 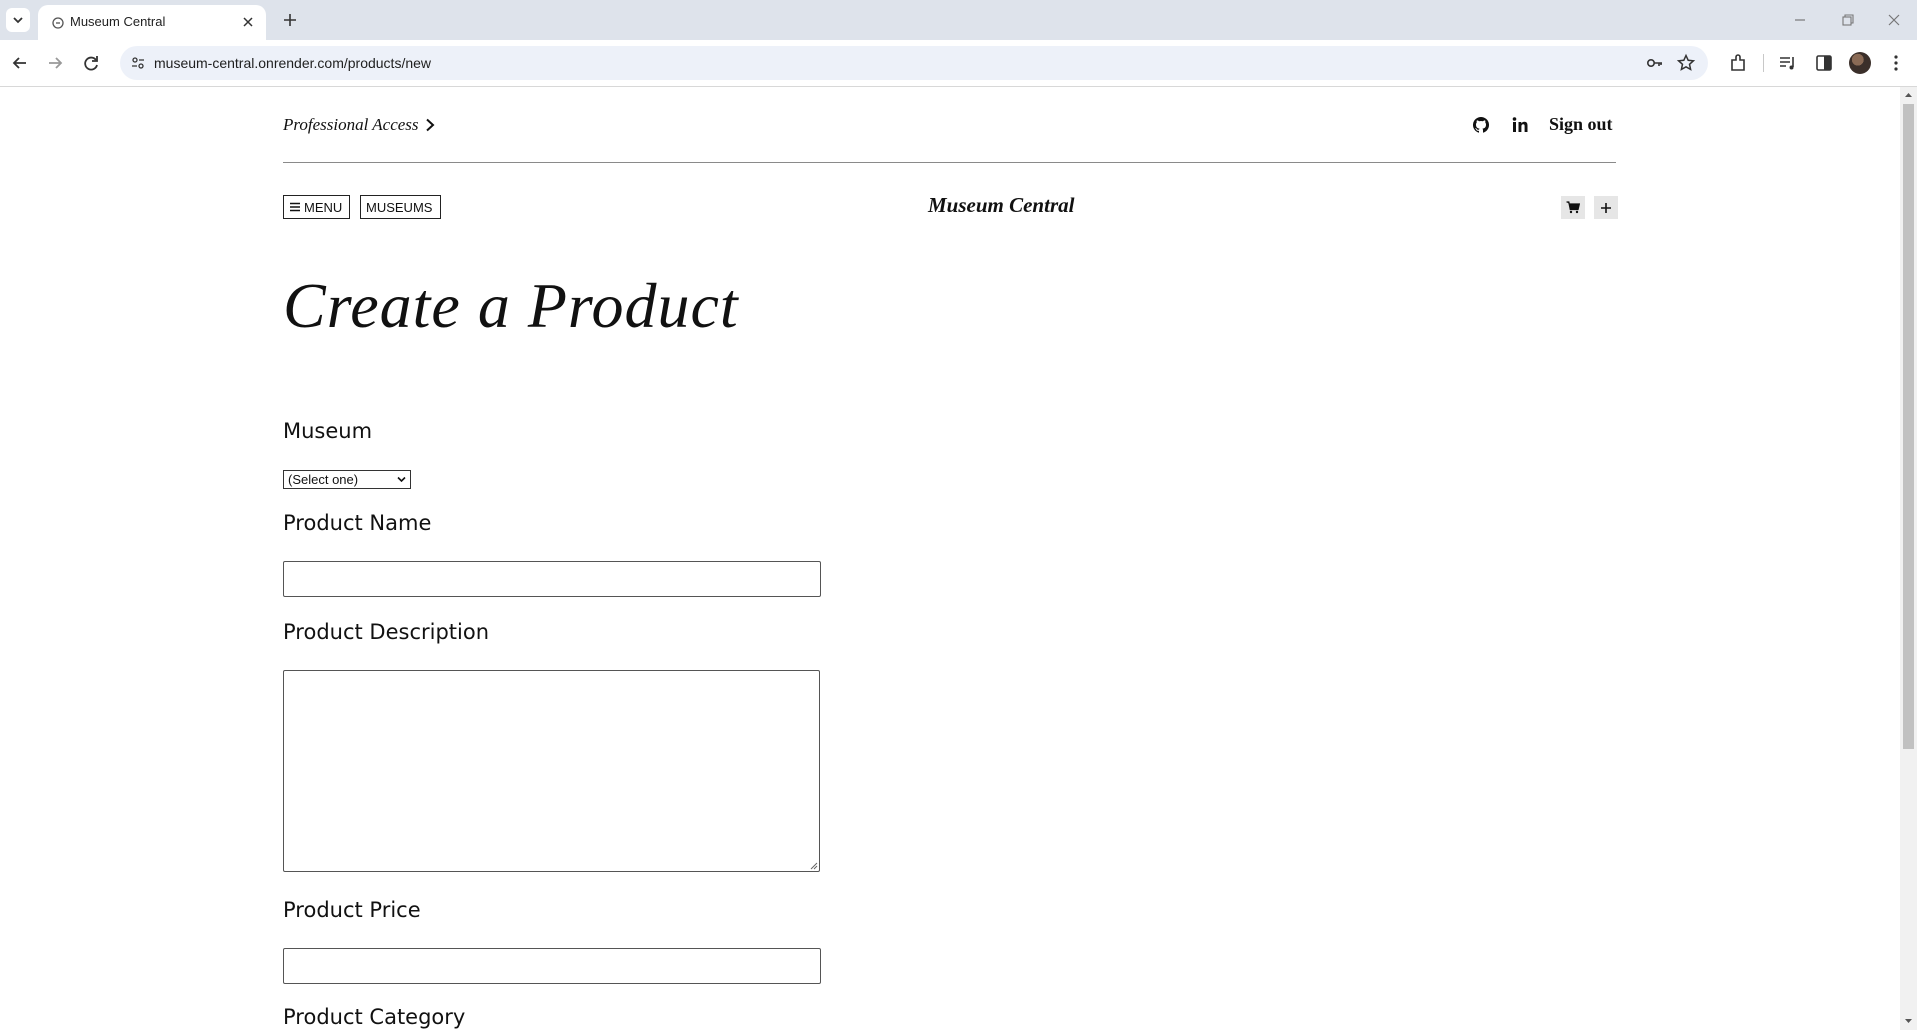 What do you see at coordinates (374, 1017) in the screenshot?
I see `product-category-label: Product Category` at bounding box center [374, 1017].